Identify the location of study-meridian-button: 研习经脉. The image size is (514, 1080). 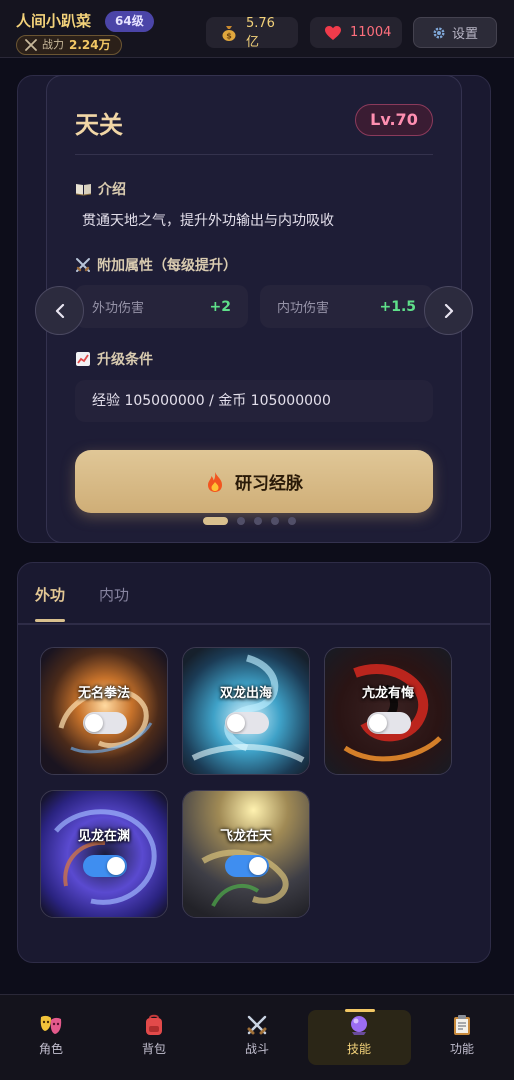
(254, 481).